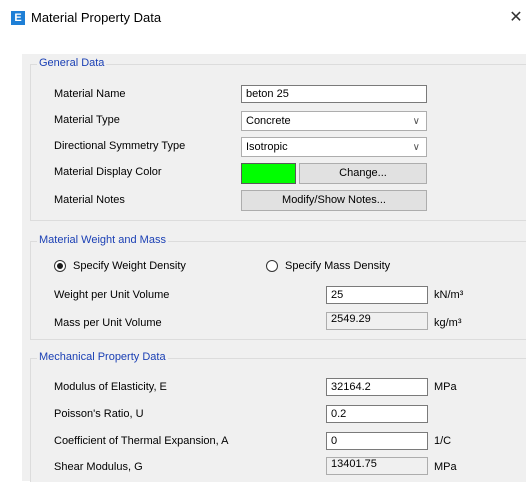  I want to click on material-type-label: Material Type, so click(87, 120).